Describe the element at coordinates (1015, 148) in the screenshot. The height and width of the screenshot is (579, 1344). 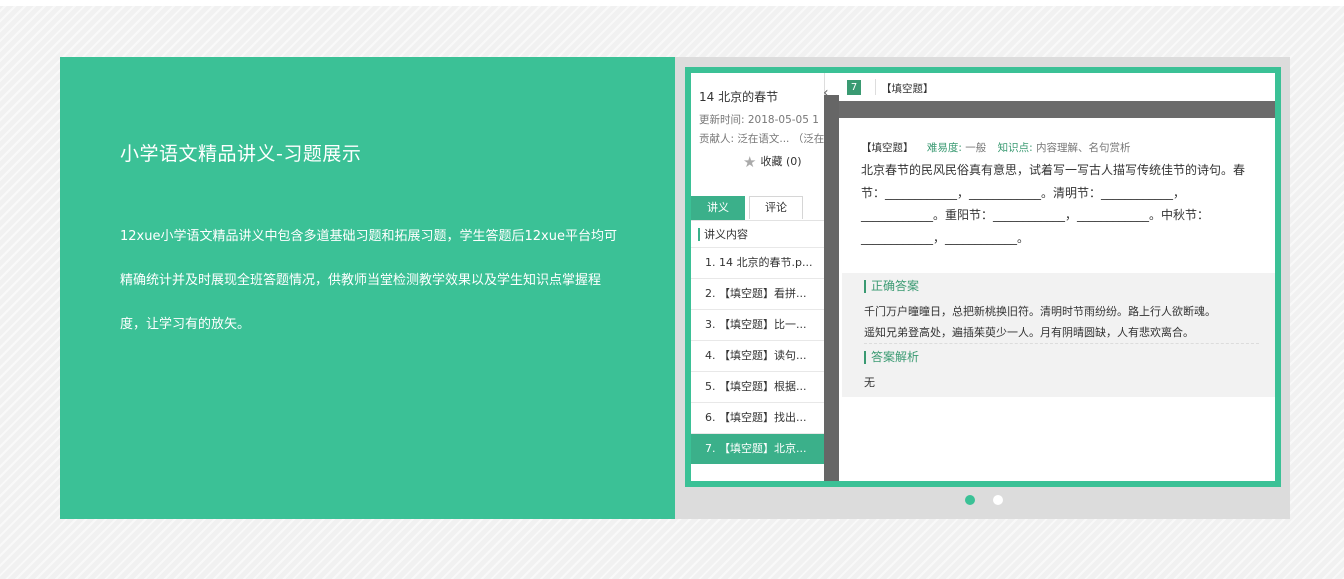
I see `knowledge-label: 知识点:` at that location.